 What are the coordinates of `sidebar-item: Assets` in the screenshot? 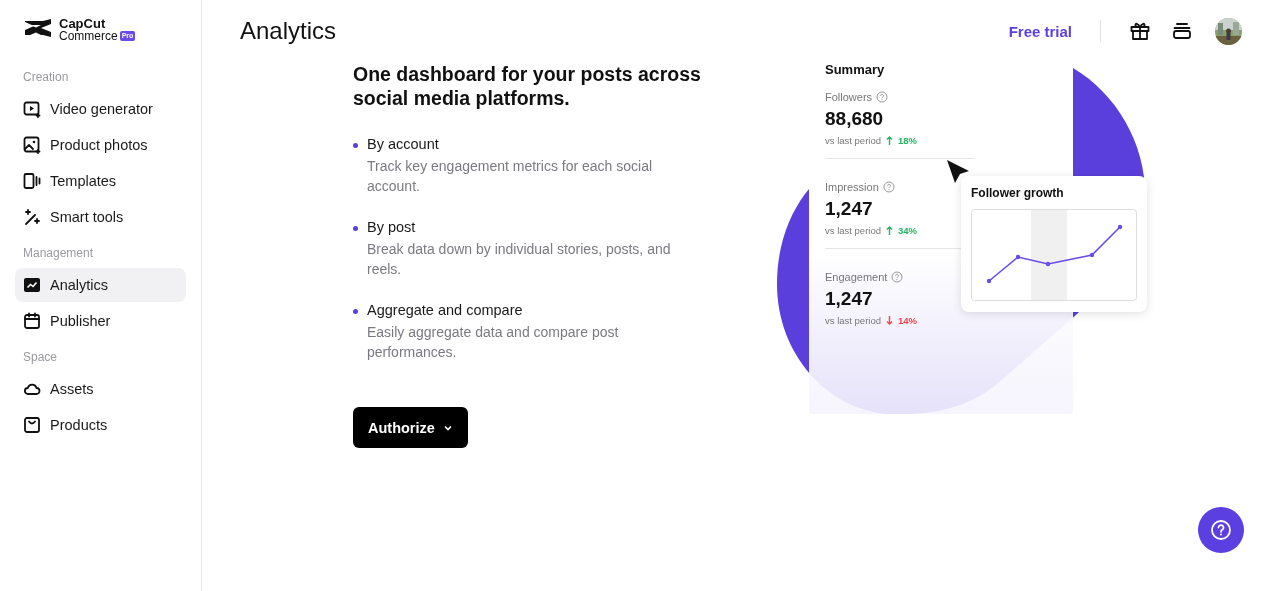 It's located at (100, 389).